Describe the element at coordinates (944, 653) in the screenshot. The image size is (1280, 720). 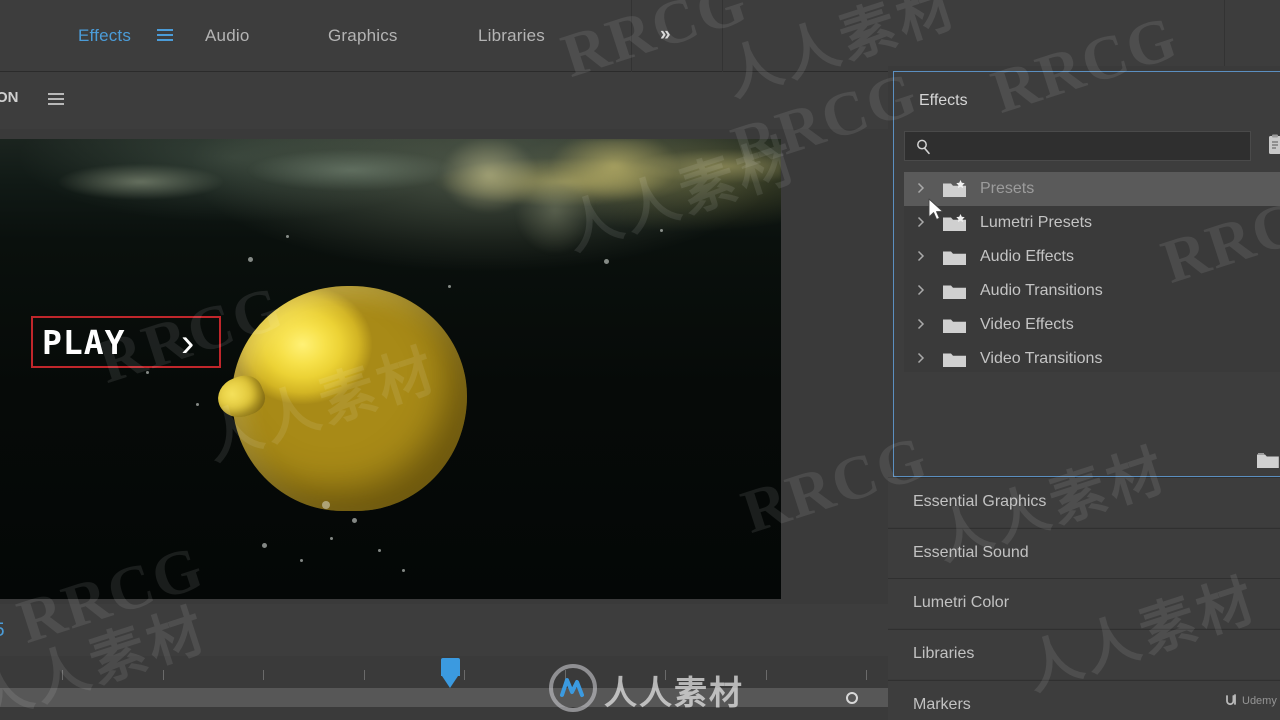
I see `panel-label: Libraries` at that location.